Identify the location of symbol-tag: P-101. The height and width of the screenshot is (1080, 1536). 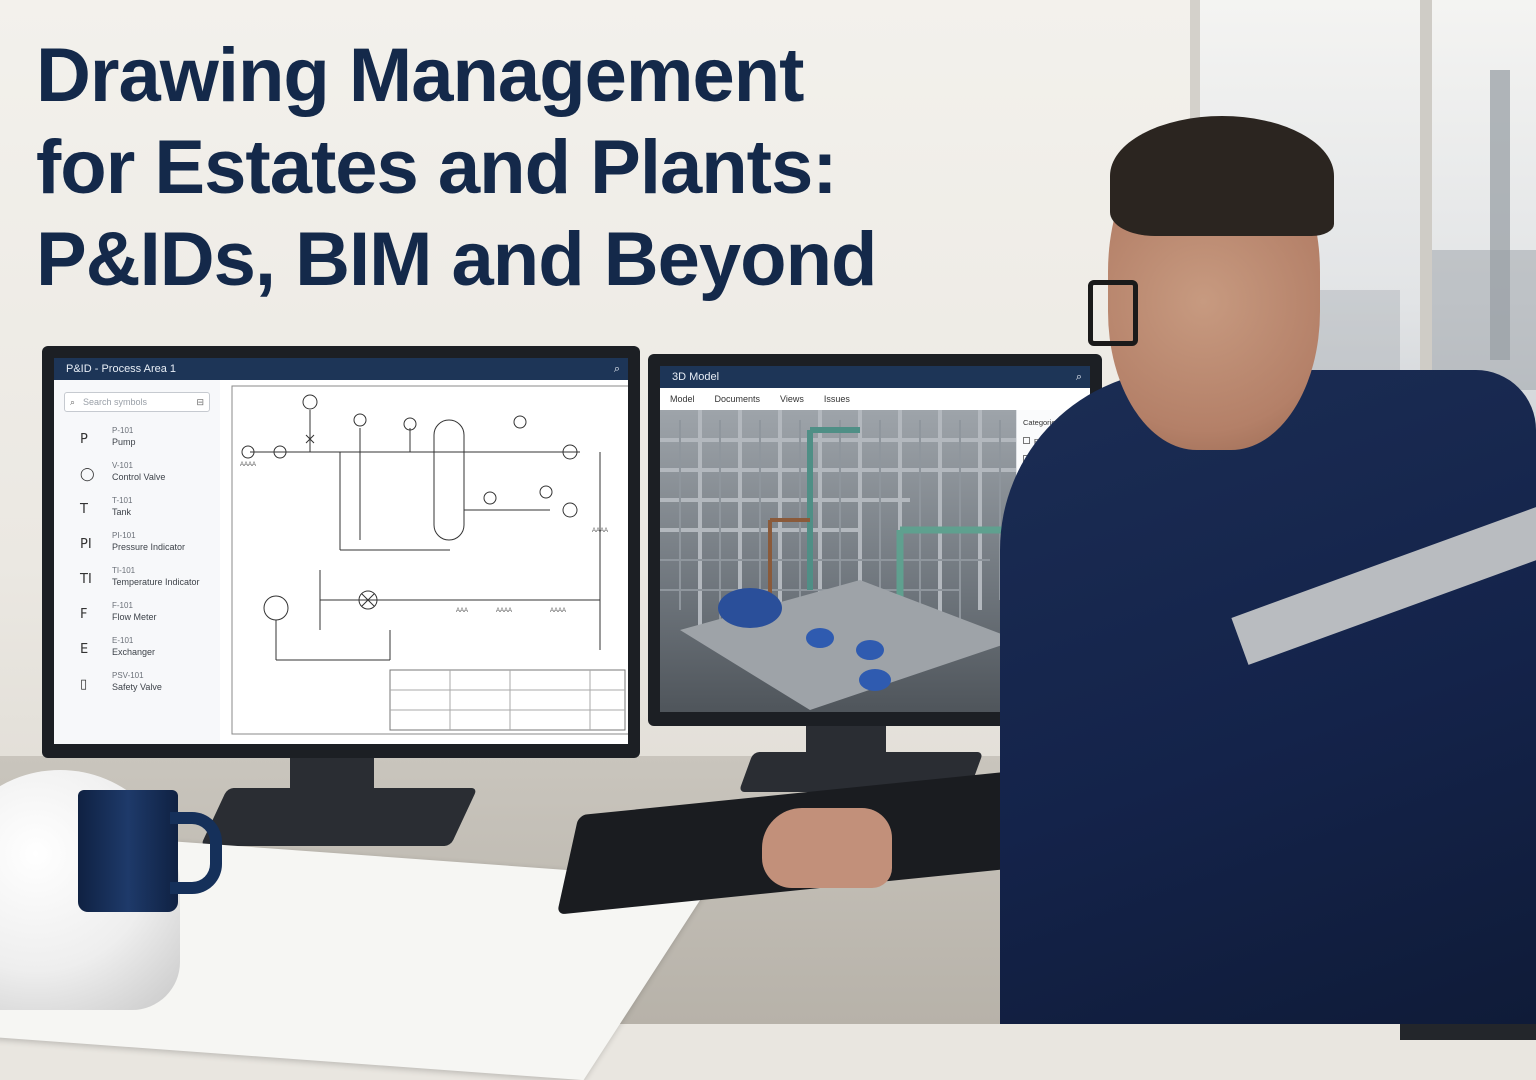
(123, 430).